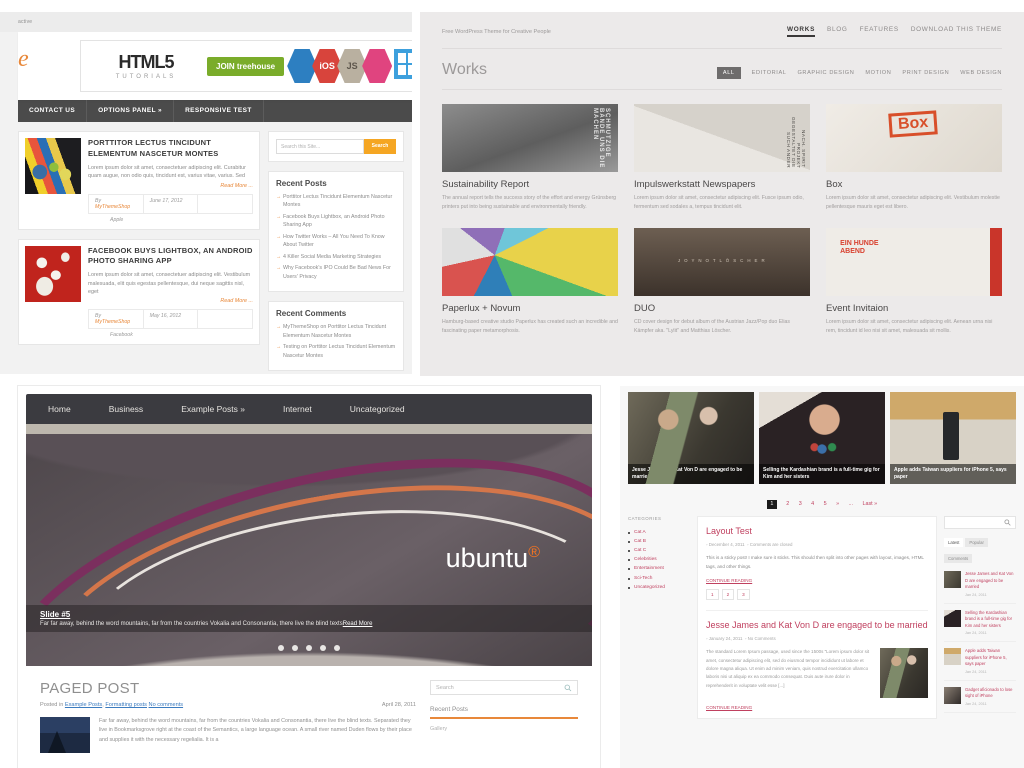 The width and height of the screenshot is (1024, 768). What do you see at coordinates (170, 335) in the screenshot?
I see `post-category: Facebook` at bounding box center [170, 335].